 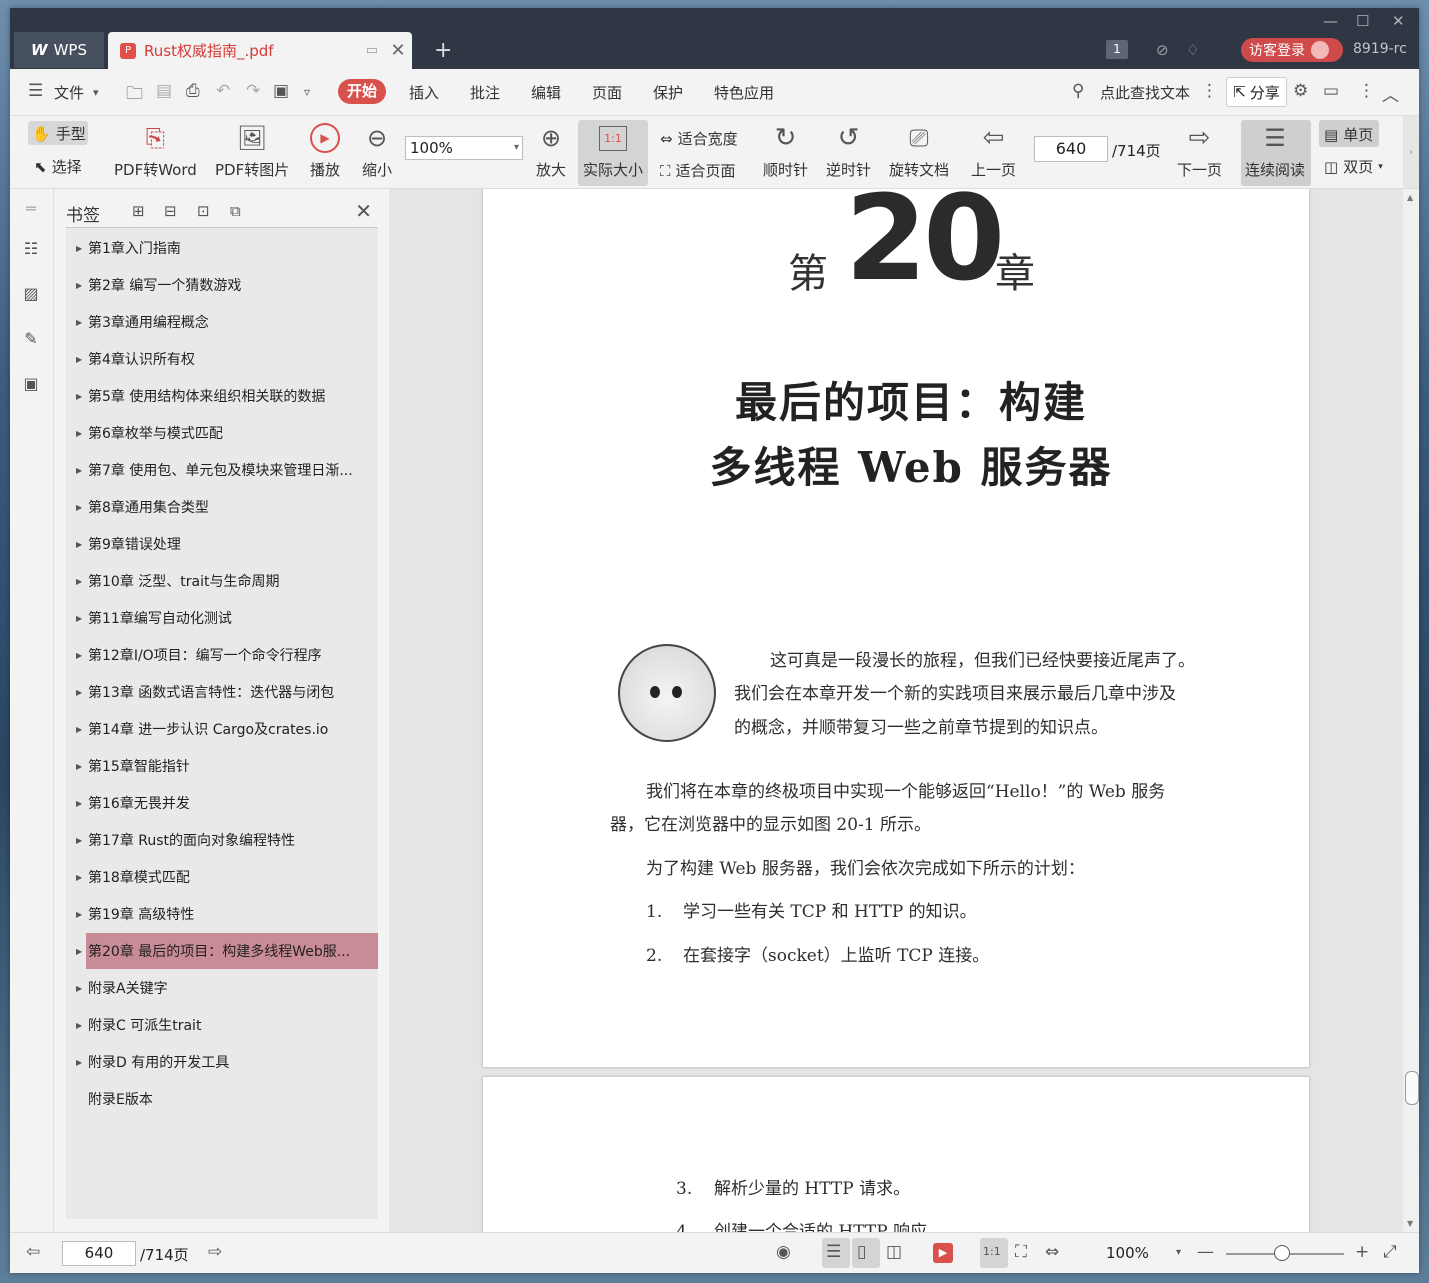 I want to click on print-icon: ⎙, so click(x=193, y=91).